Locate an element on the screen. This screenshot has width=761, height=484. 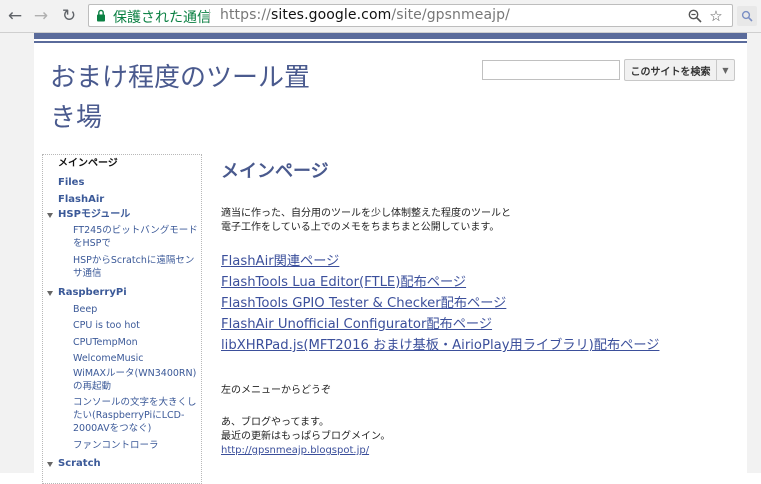
sidebar-item-rpi-cpu-hot: CPU is too hot is located at coordinates (137, 325).